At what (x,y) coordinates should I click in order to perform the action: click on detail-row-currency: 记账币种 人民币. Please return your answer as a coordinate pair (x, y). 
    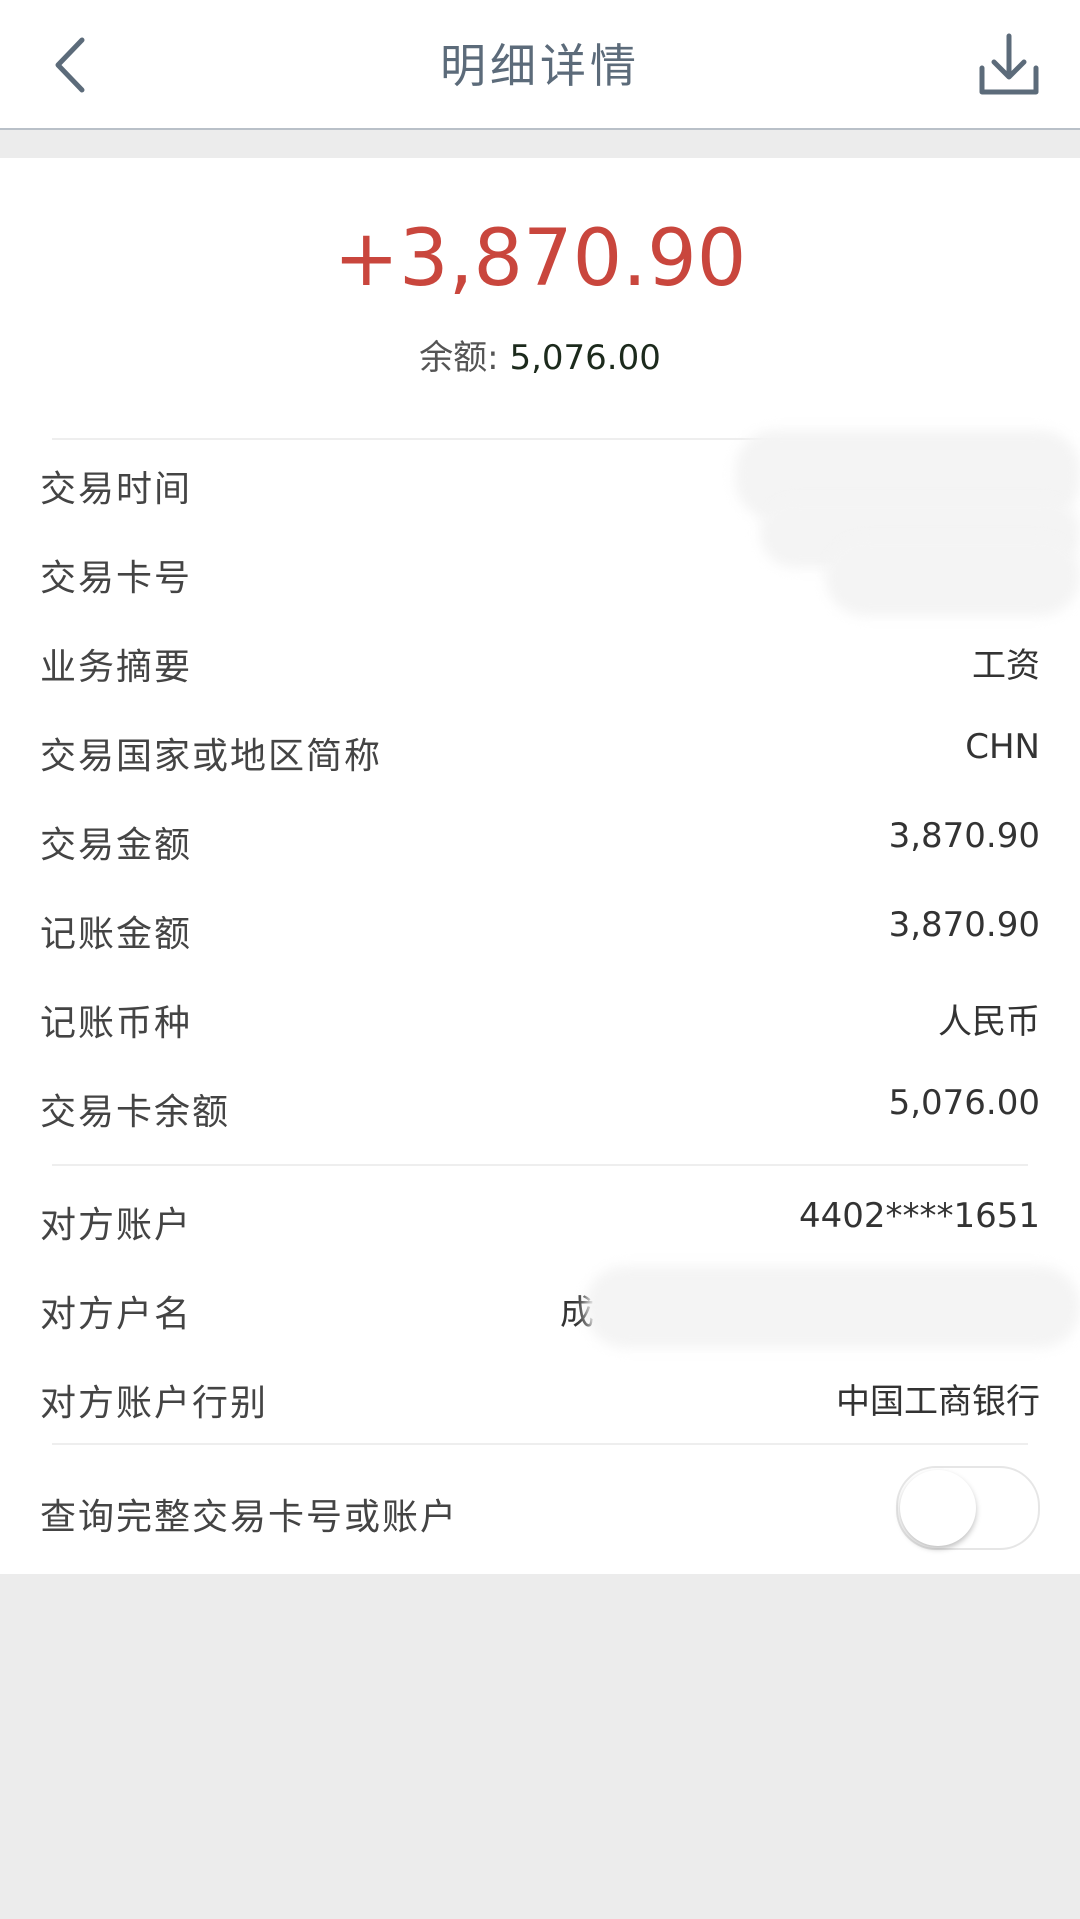
    Looking at the image, I should click on (540, 1016).